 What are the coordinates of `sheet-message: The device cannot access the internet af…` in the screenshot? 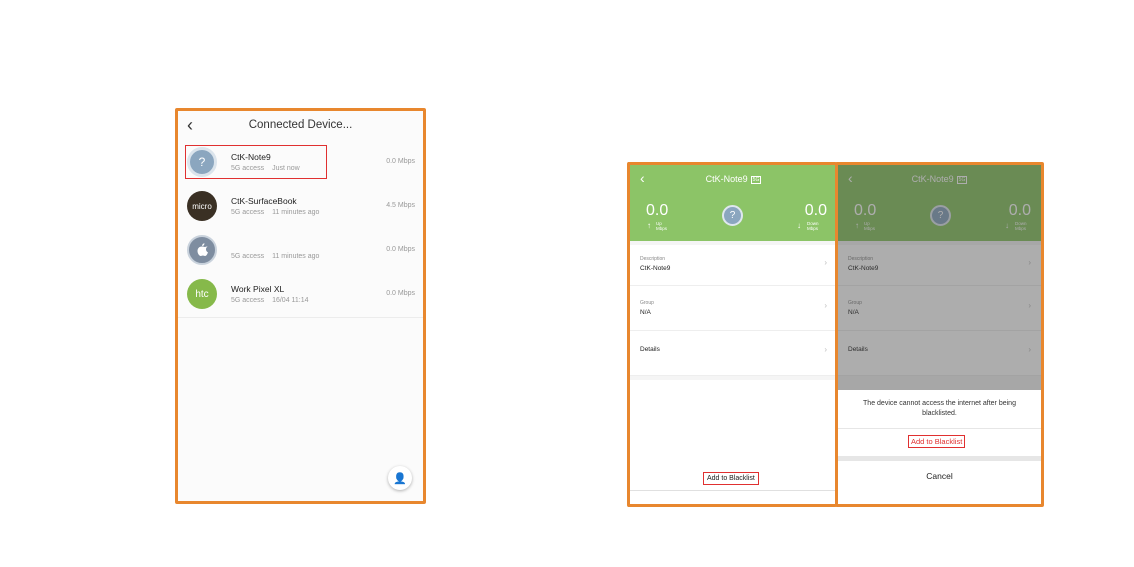 It's located at (939, 408).